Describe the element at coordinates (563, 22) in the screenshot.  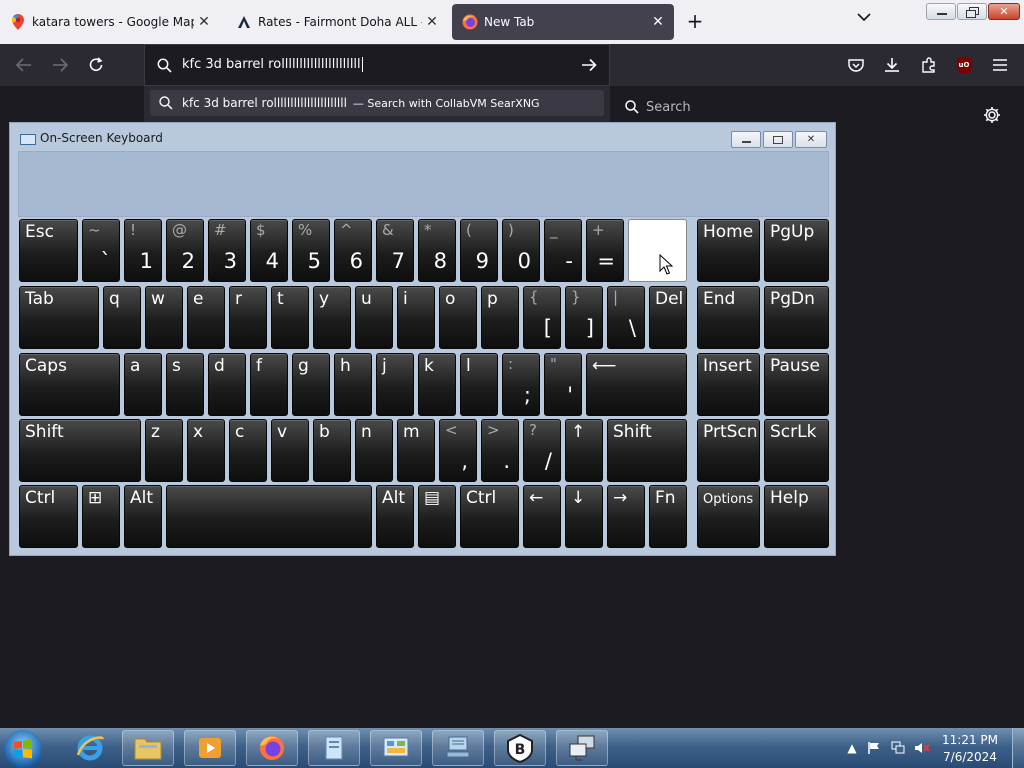
I see `tab-new-tab: New Tab ✕` at that location.